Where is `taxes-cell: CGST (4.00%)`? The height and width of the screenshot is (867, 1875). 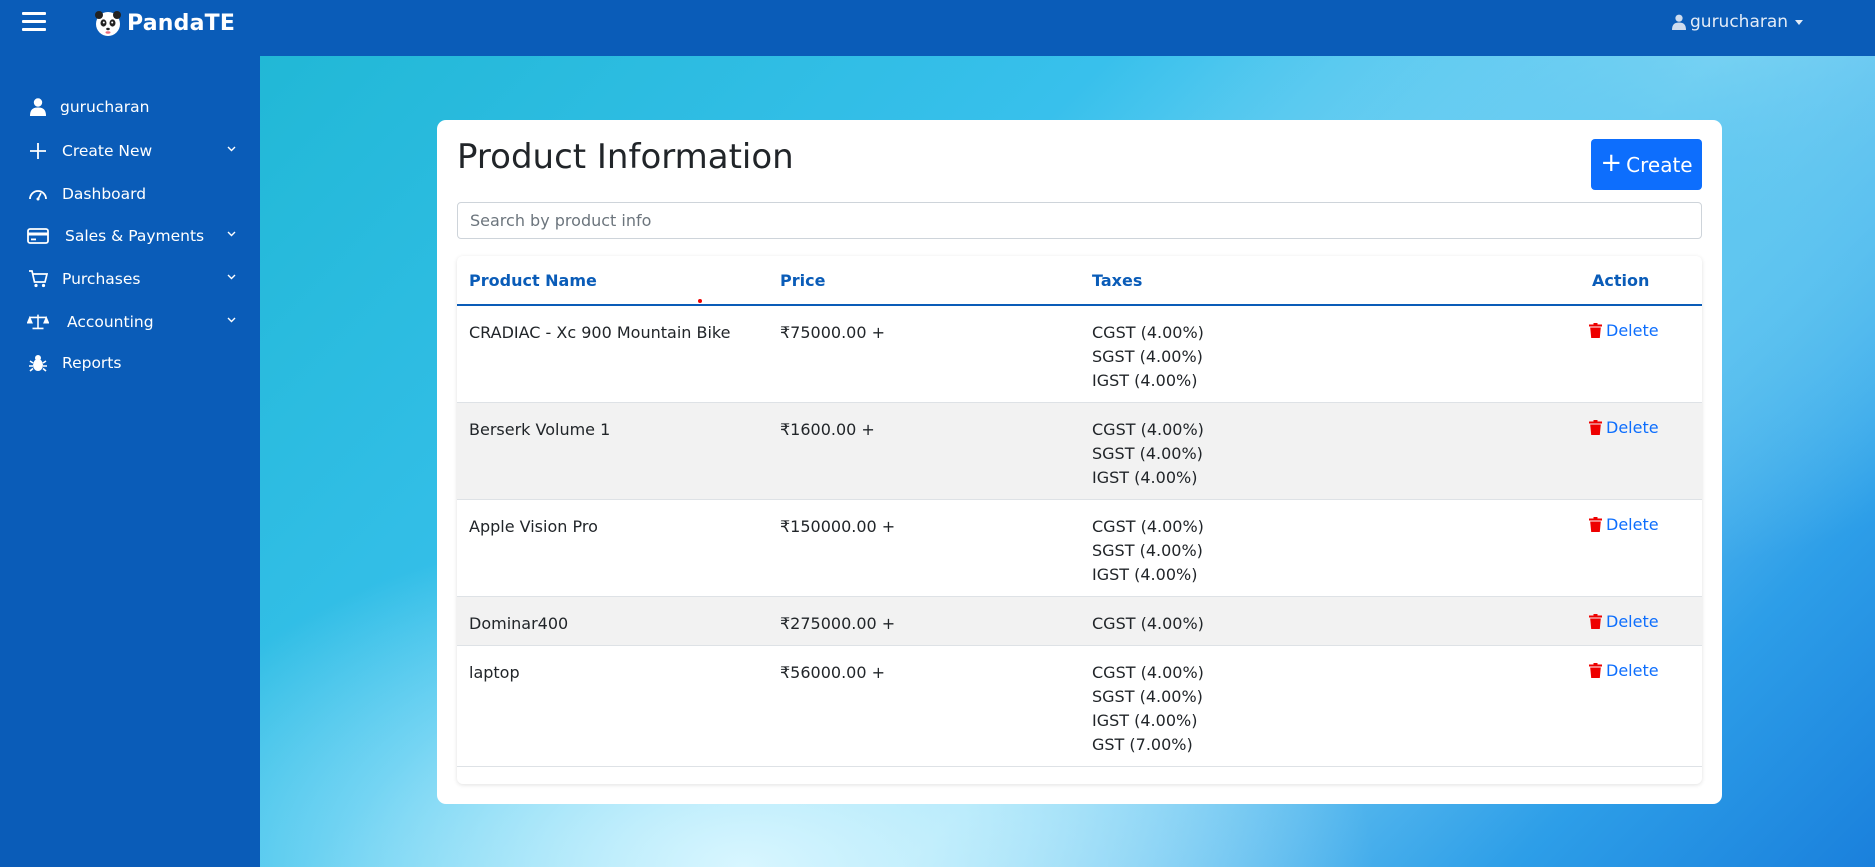
taxes-cell: CGST (4.00%) is located at coordinates (1148, 624).